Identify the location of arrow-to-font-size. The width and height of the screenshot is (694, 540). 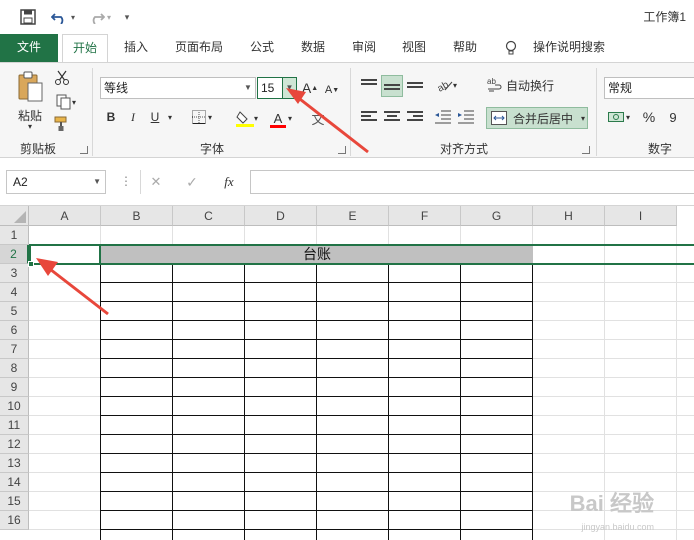
(327, 121).